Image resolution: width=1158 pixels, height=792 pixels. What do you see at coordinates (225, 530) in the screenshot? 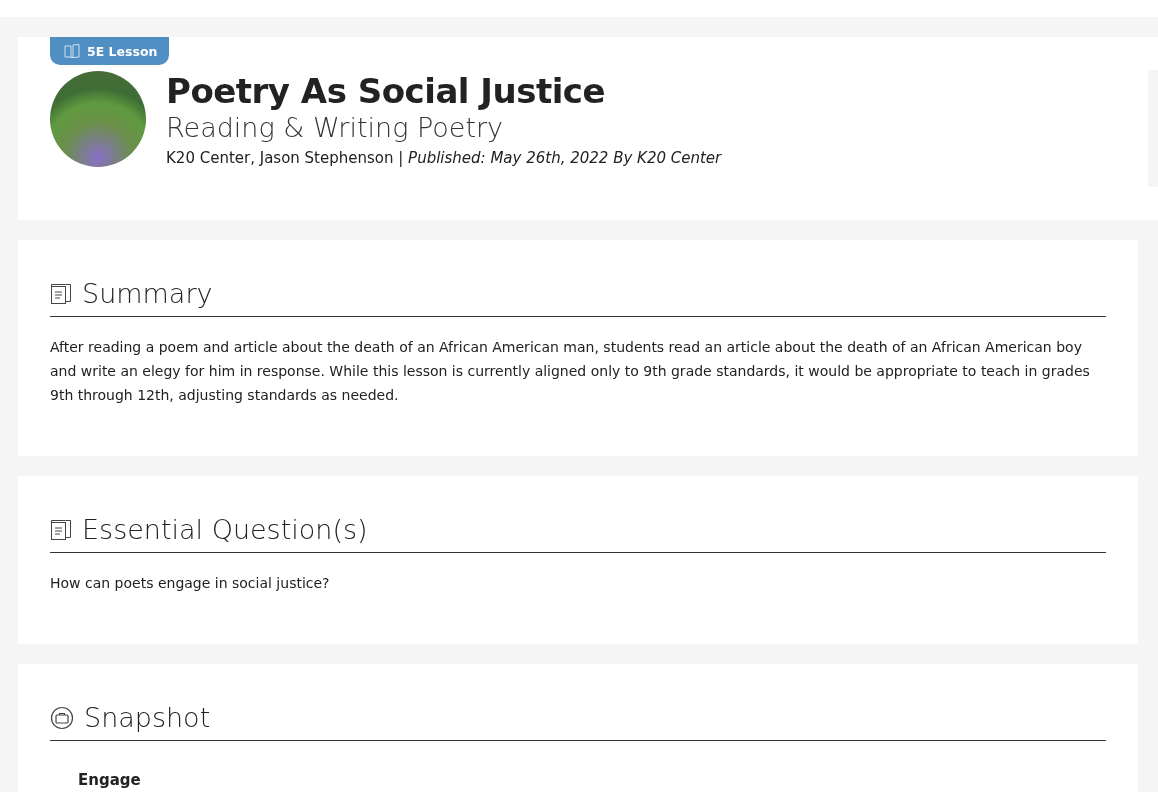
I see `section-heading: Essential Question(s)` at bounding box center [225, 530].